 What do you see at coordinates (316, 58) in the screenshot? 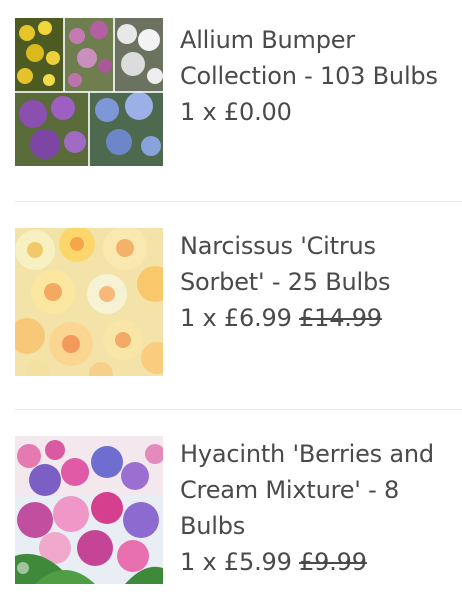
I see `product-title: Allium Bumper Collection - 103 Bulbs` at bounding box center [316, 58].